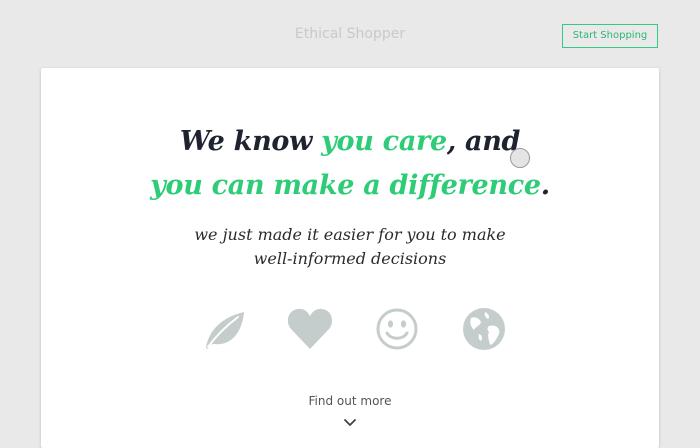 This screenshot has width=700, height=448. Describe the element at coordinates (350, 419) in the screenshot. I see `chevron-down-icon` at that location.